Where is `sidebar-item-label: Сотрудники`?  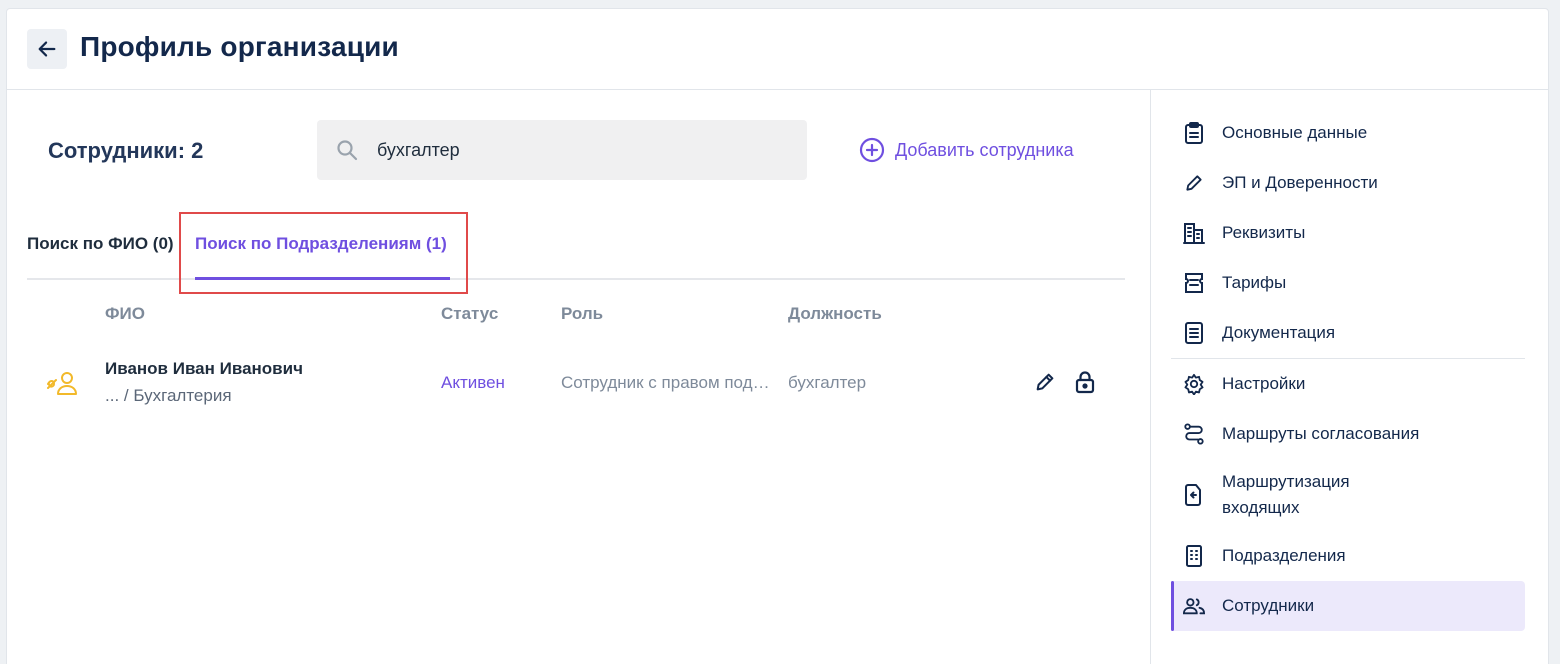
sidebar-item-label: Сотрудники is located at coordinates (1268, 605).